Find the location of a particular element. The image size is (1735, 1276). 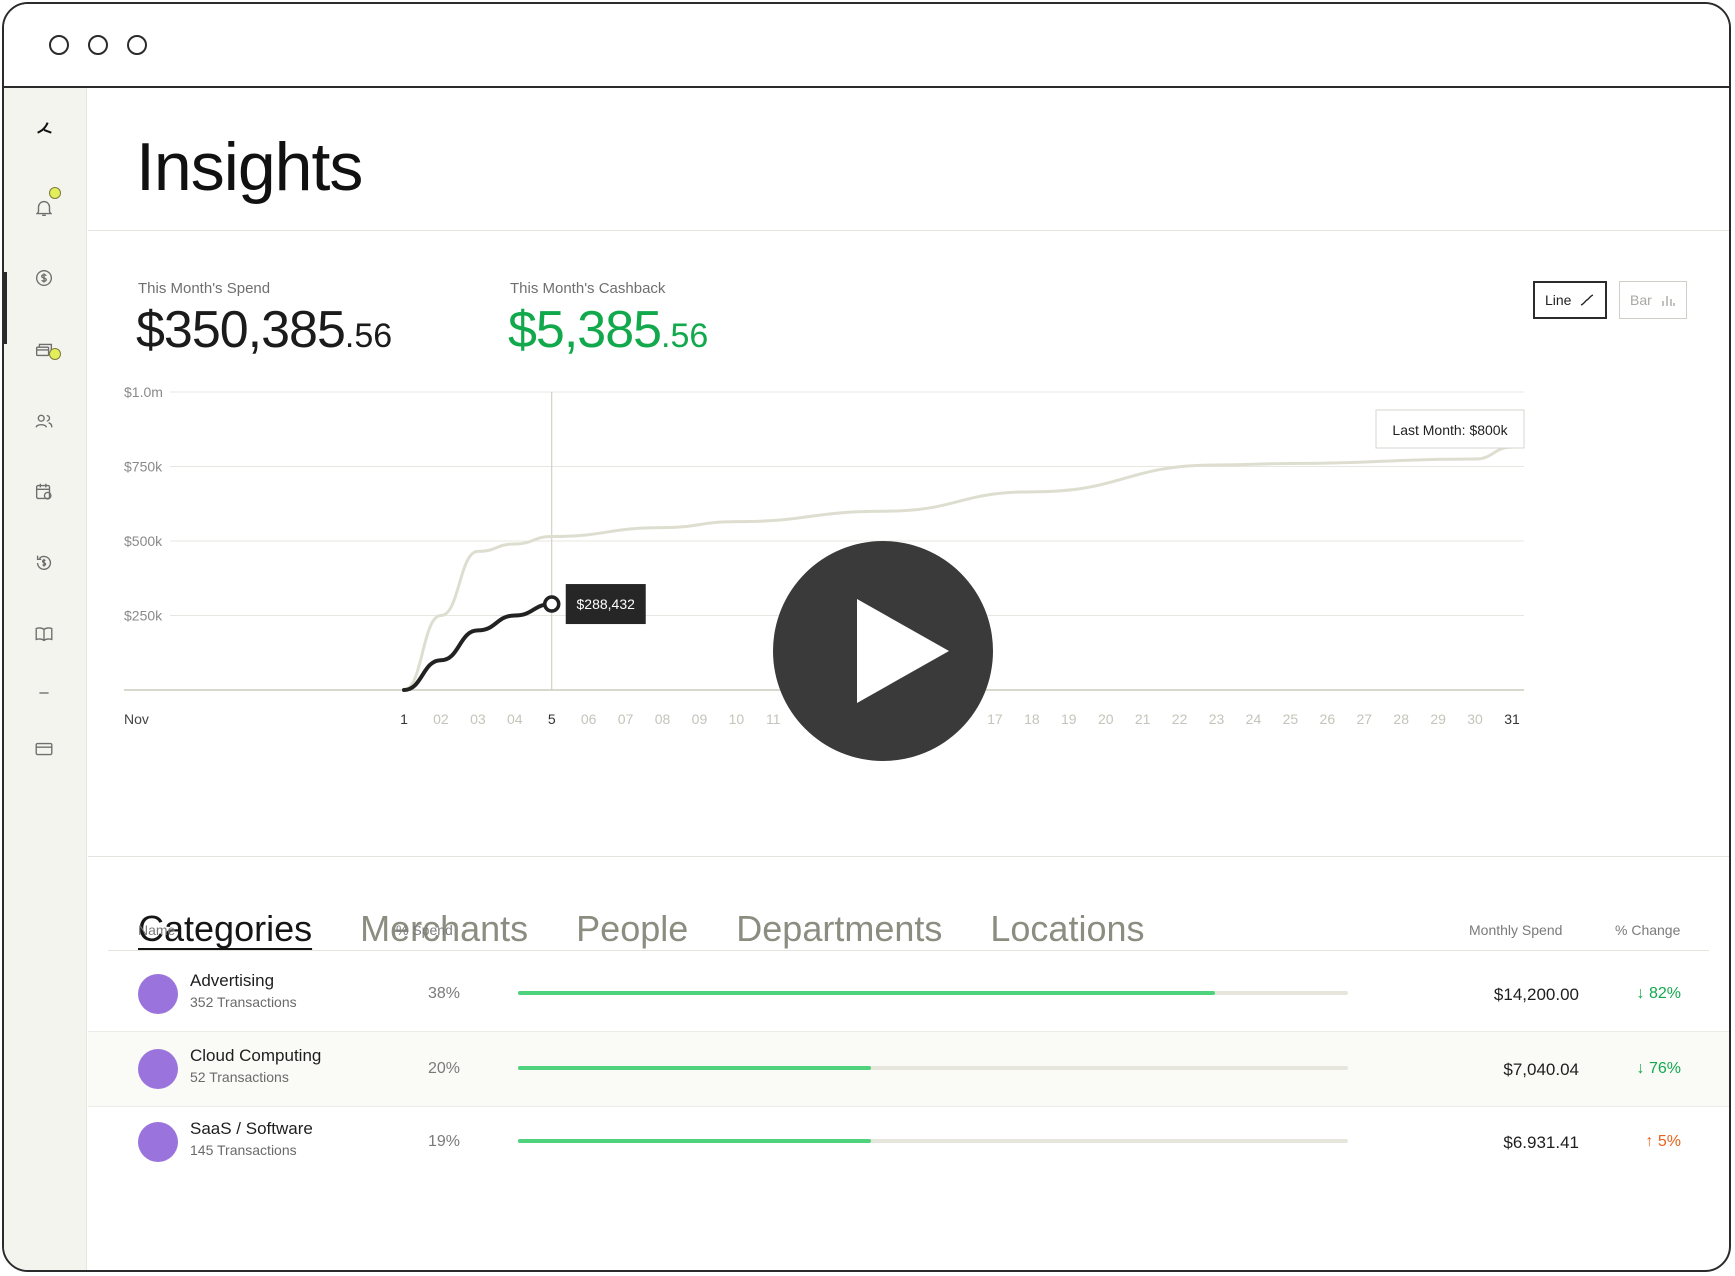

col-header-name: Name is located at coordinates (156, 930).